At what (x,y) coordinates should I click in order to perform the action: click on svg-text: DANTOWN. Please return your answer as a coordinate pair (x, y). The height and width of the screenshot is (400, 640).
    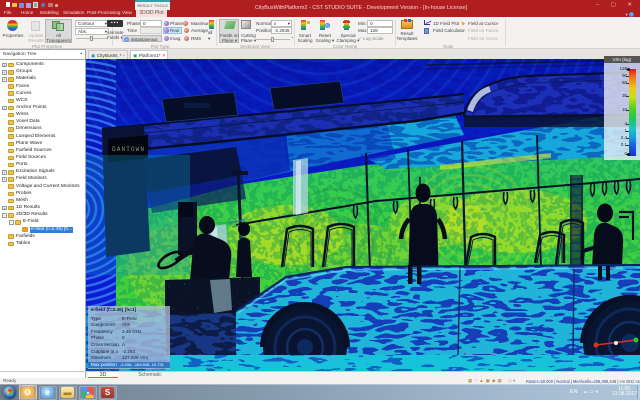
    Looking at the image, I should click on (128, 149).